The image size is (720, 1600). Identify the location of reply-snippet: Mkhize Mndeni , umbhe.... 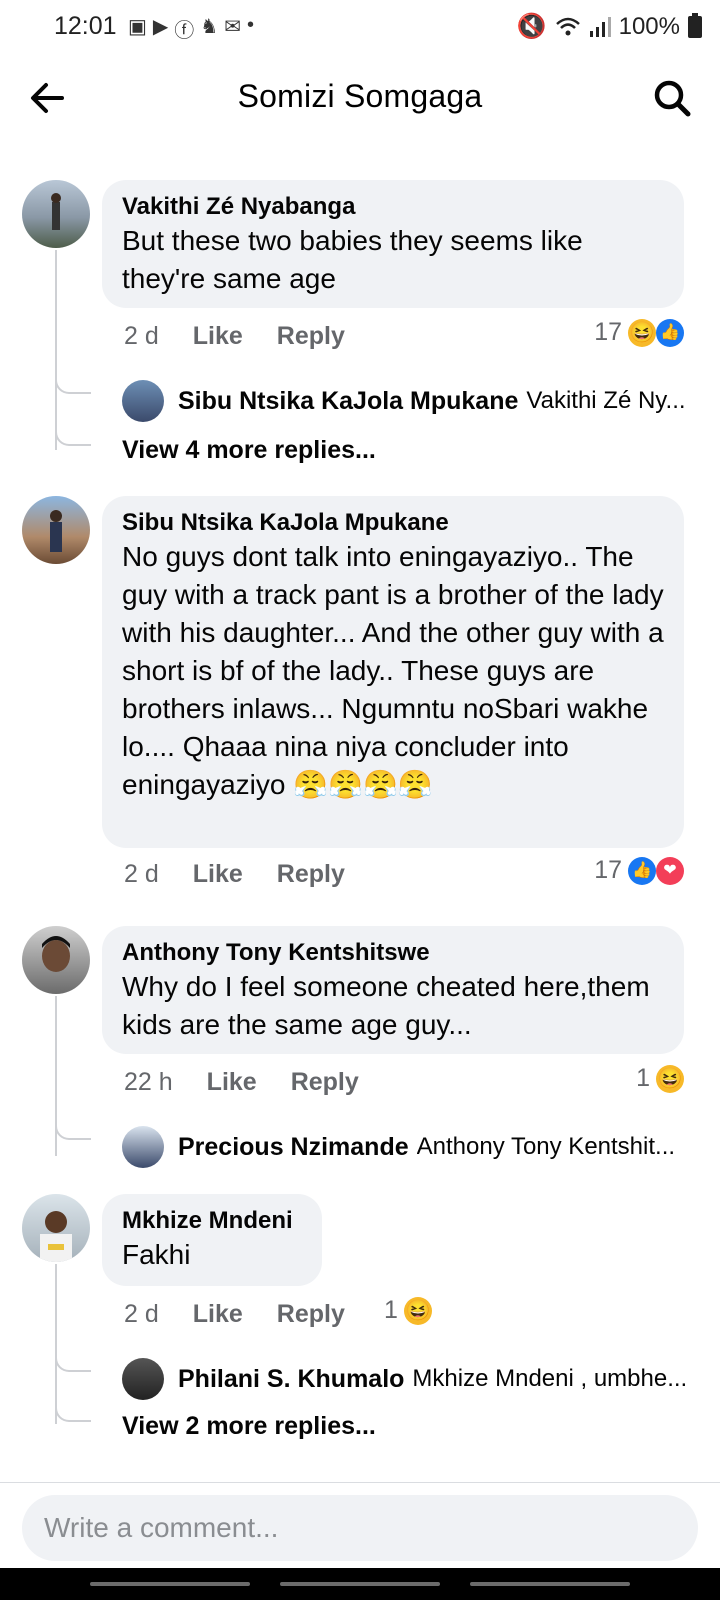
(550, 1378).